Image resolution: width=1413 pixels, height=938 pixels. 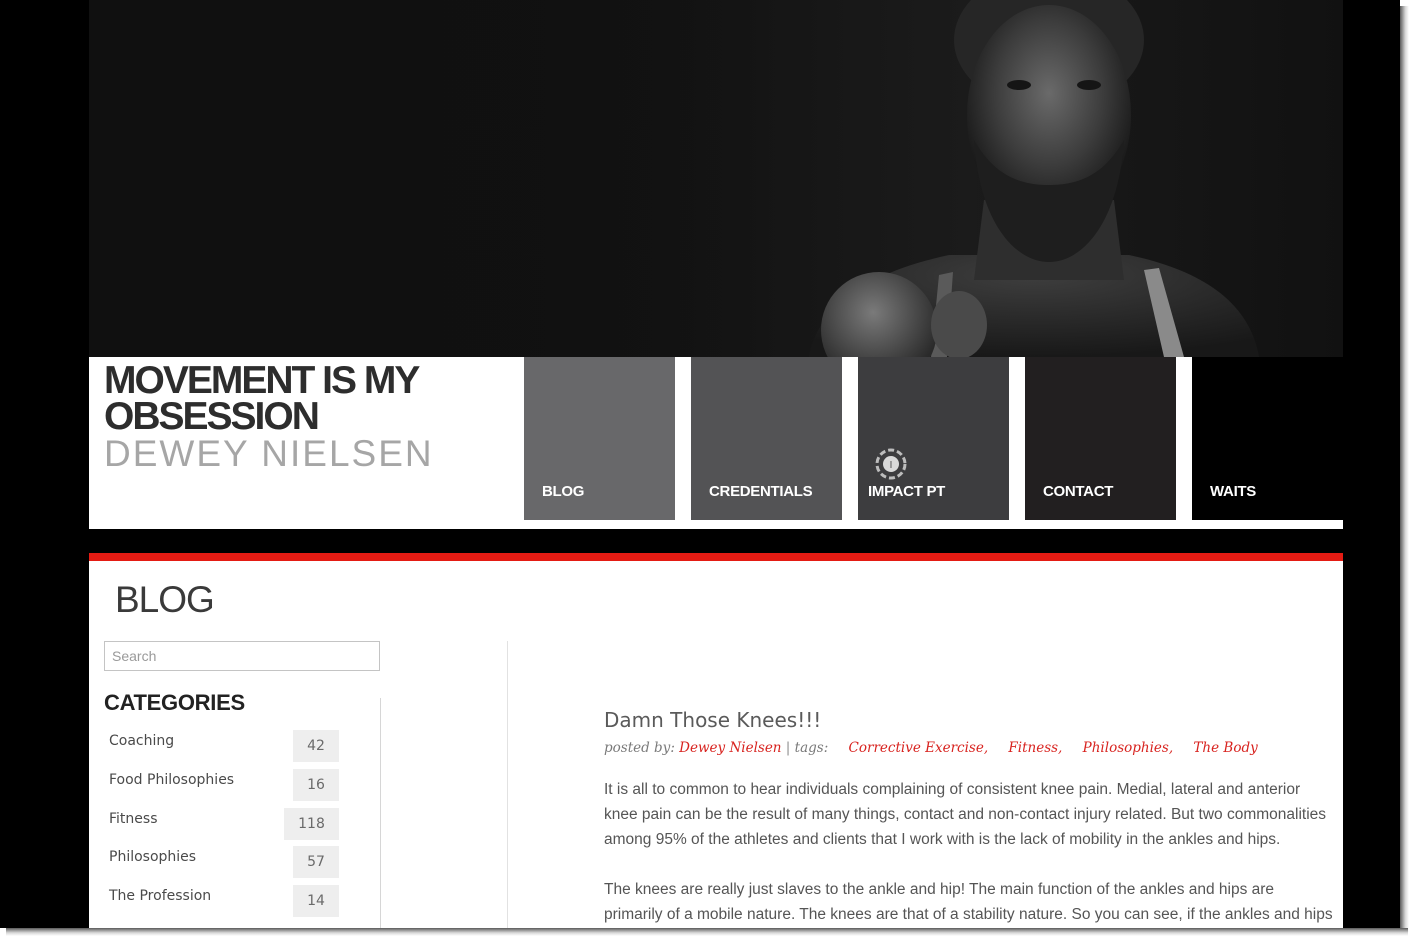 I want to click on category-name: Coaching, so click(x=141, y=741).